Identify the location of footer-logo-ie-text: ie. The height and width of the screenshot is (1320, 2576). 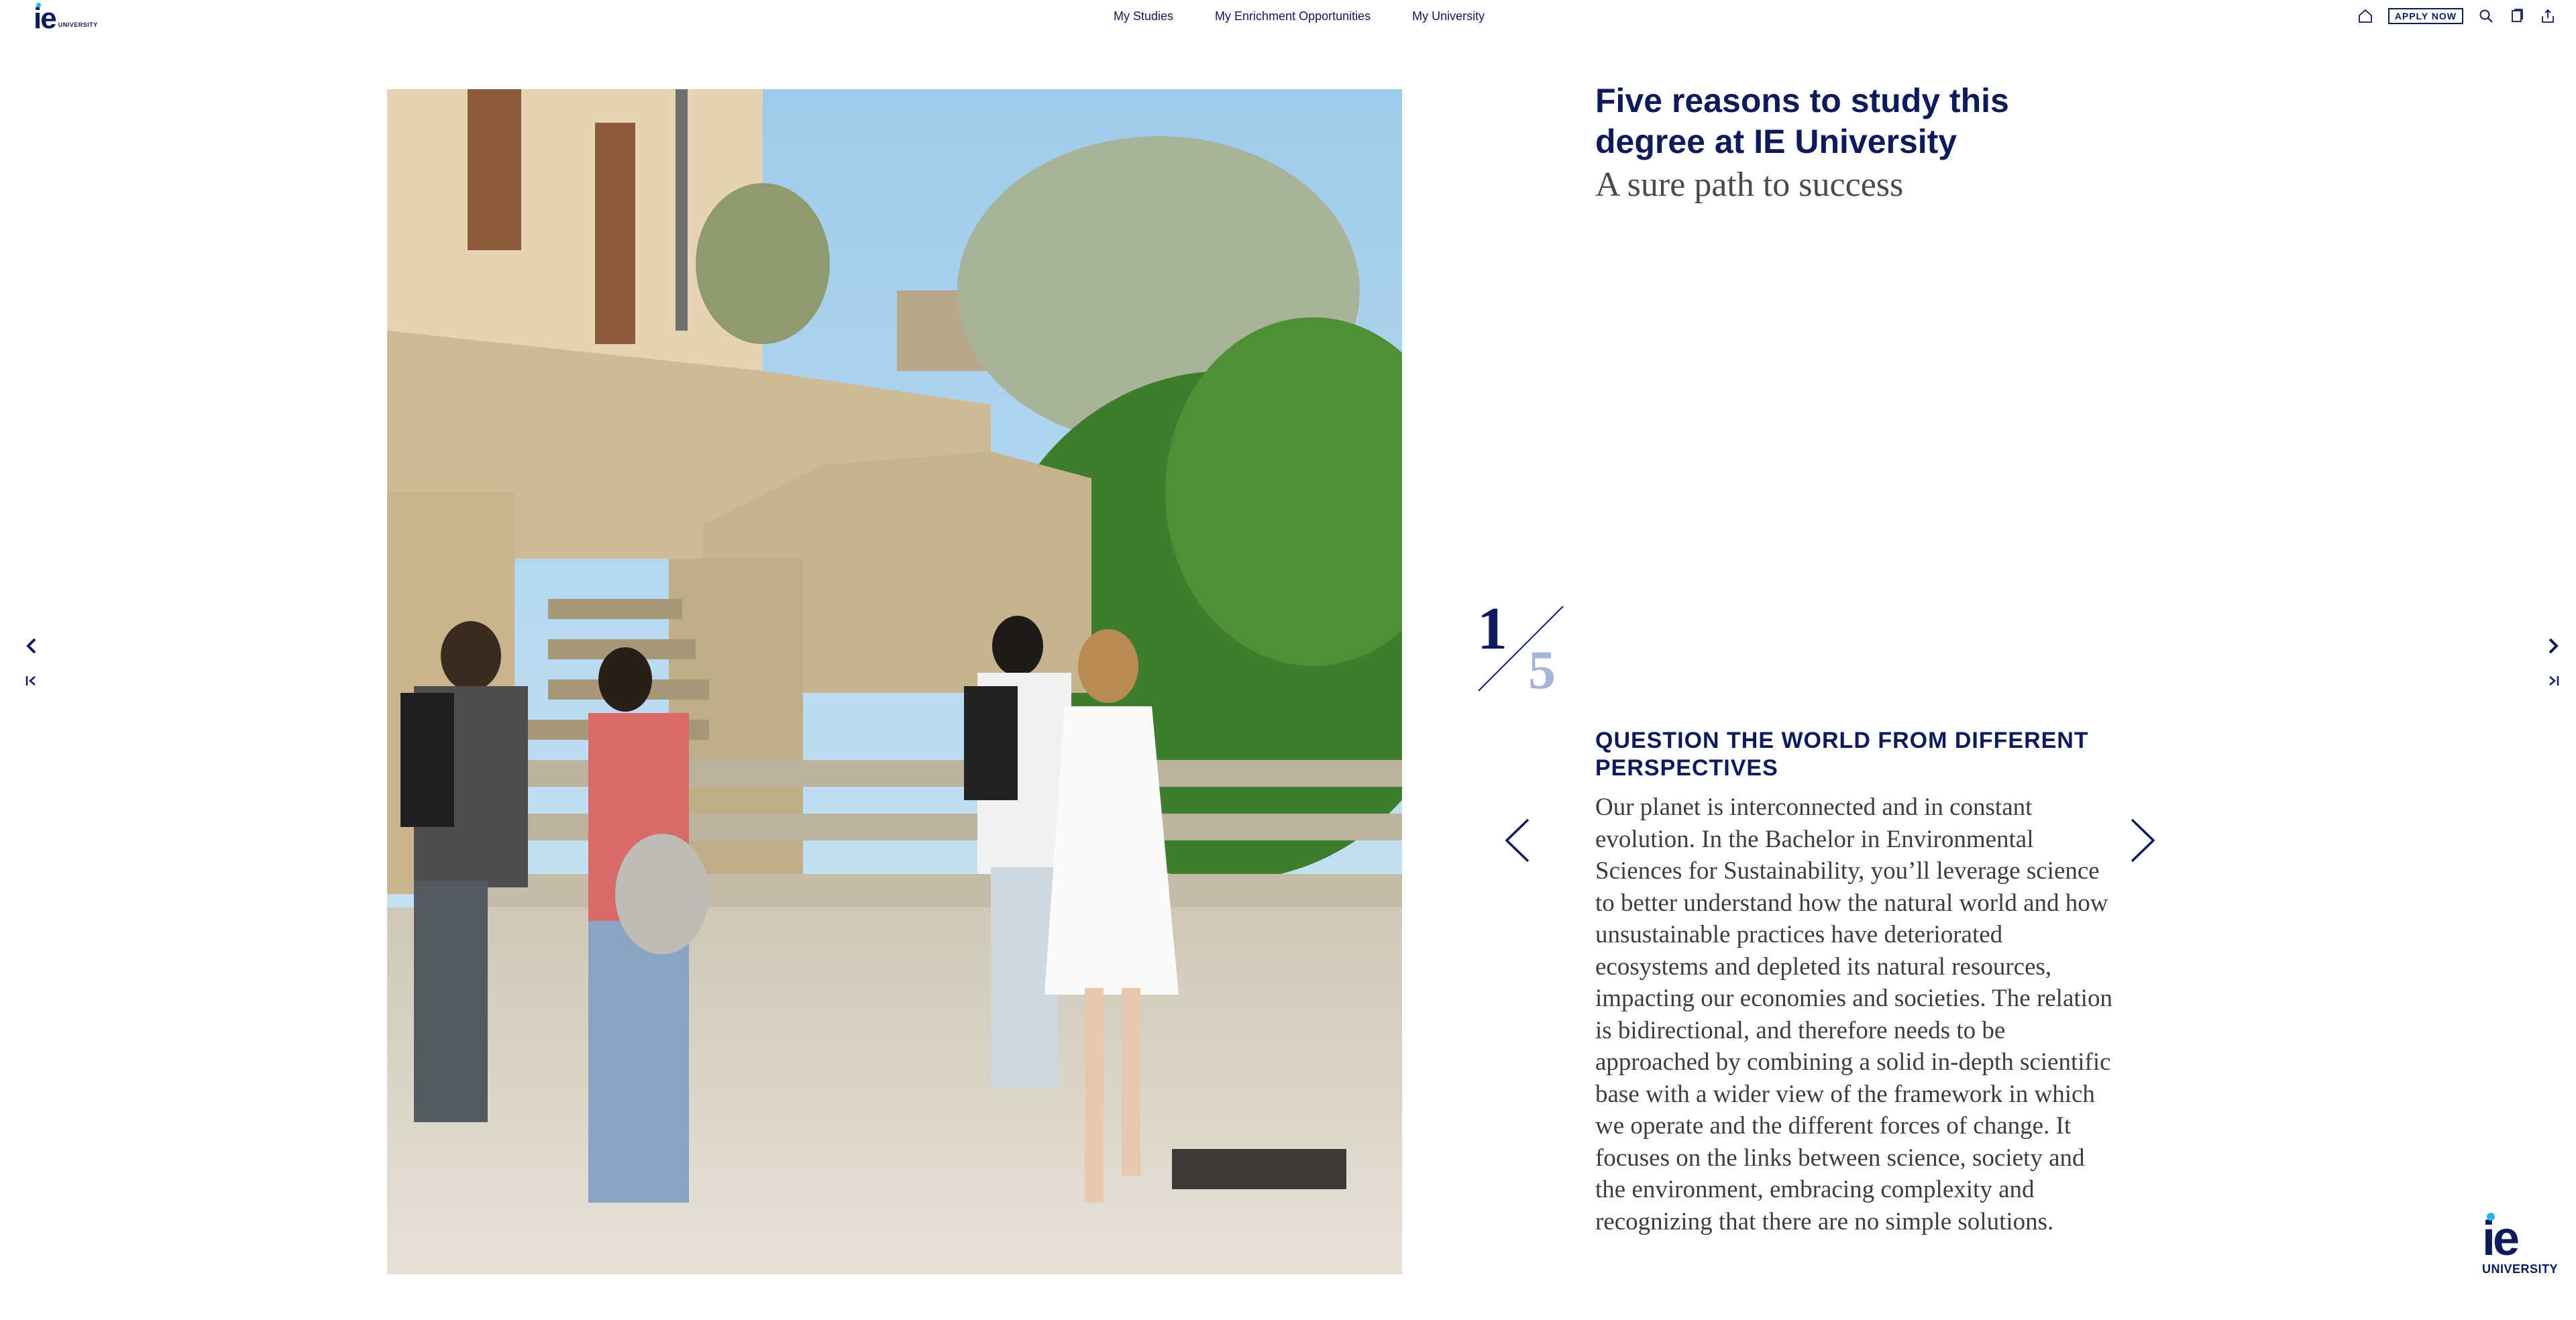
(2501, 1239).